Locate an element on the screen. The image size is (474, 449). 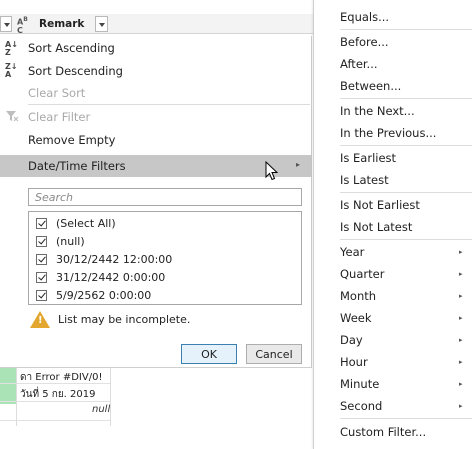
column-filter-button-left is located at coordinates (6, 24).